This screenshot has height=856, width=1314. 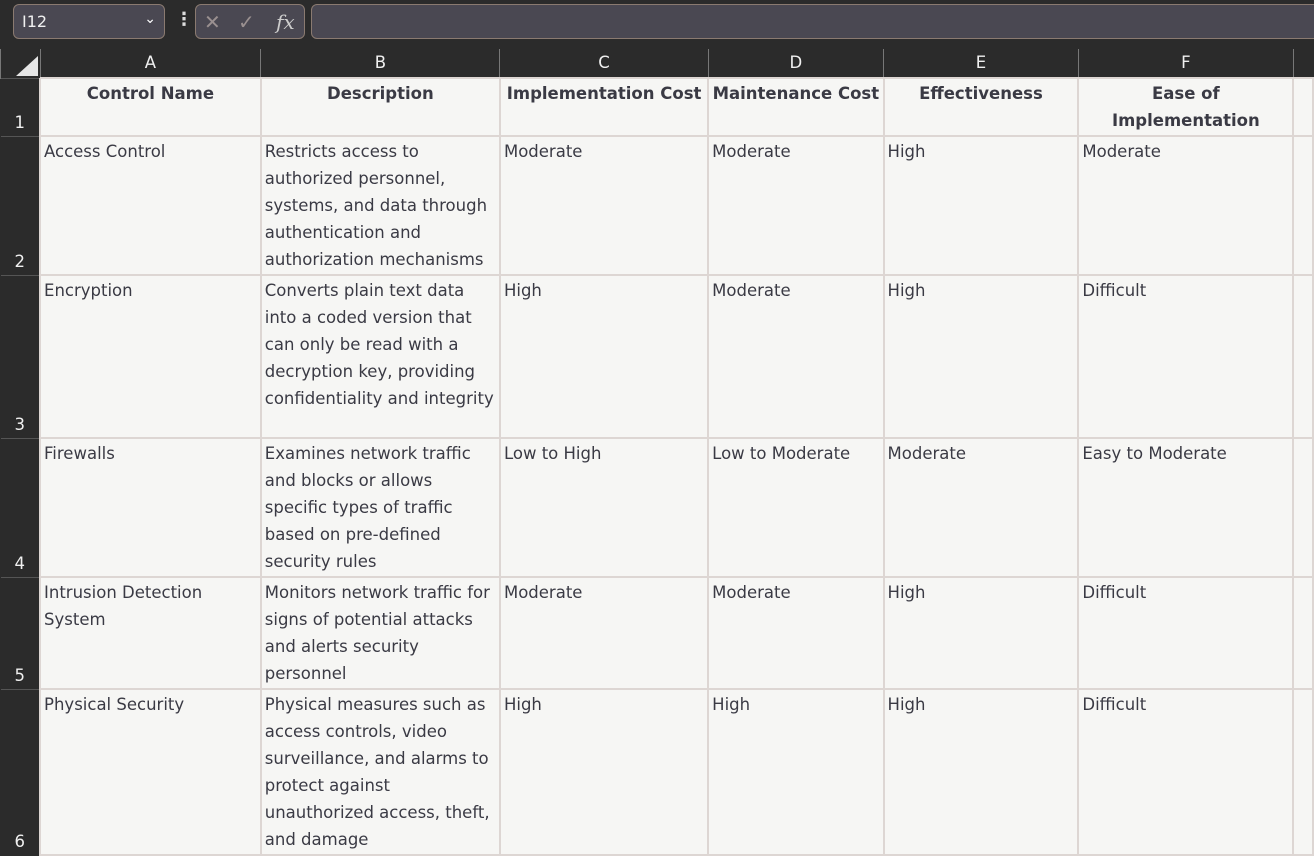 I want to click on row-header-5: 5, so click(x=20, y=632).